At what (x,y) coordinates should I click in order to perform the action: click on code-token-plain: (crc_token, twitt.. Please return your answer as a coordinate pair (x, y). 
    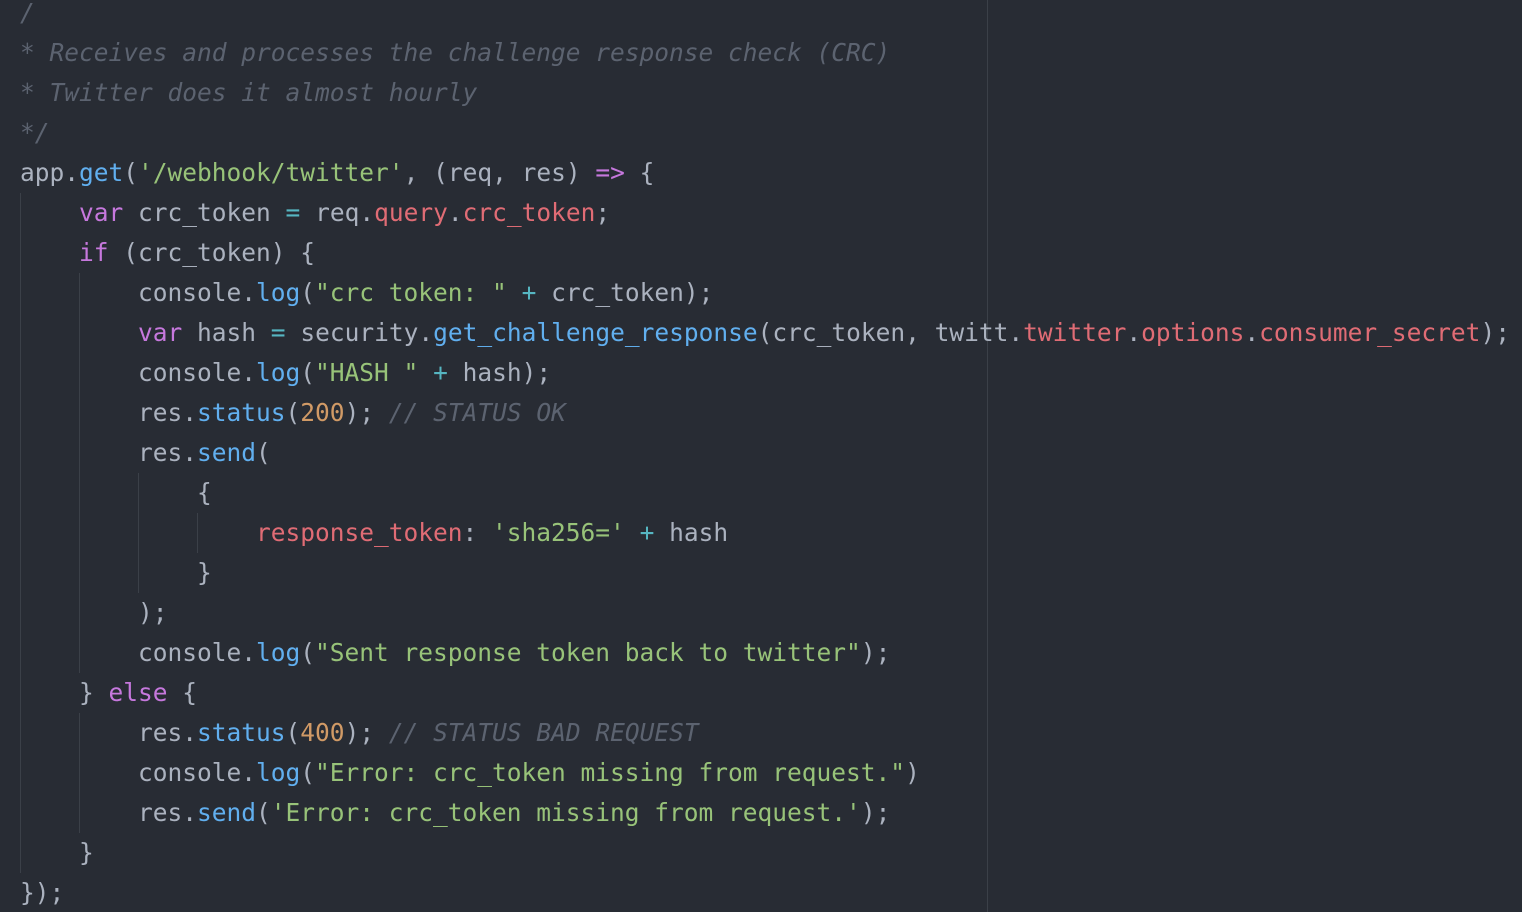
    Looking at the image, I should click on (890, 332).